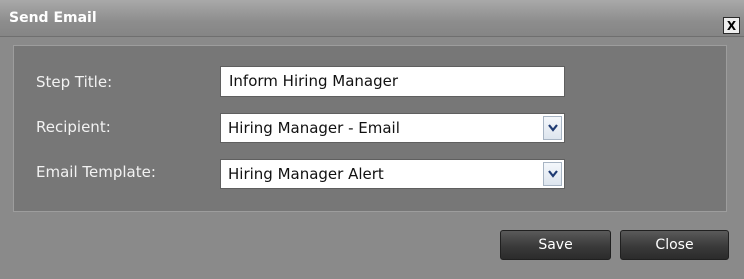 Image resolution: width=744 pixels, height=279 pixels. What do you see at coordinates (73, 127) in the screenshot?
I see `recipient-label: Recipient:` at bounding box center [73, 127].